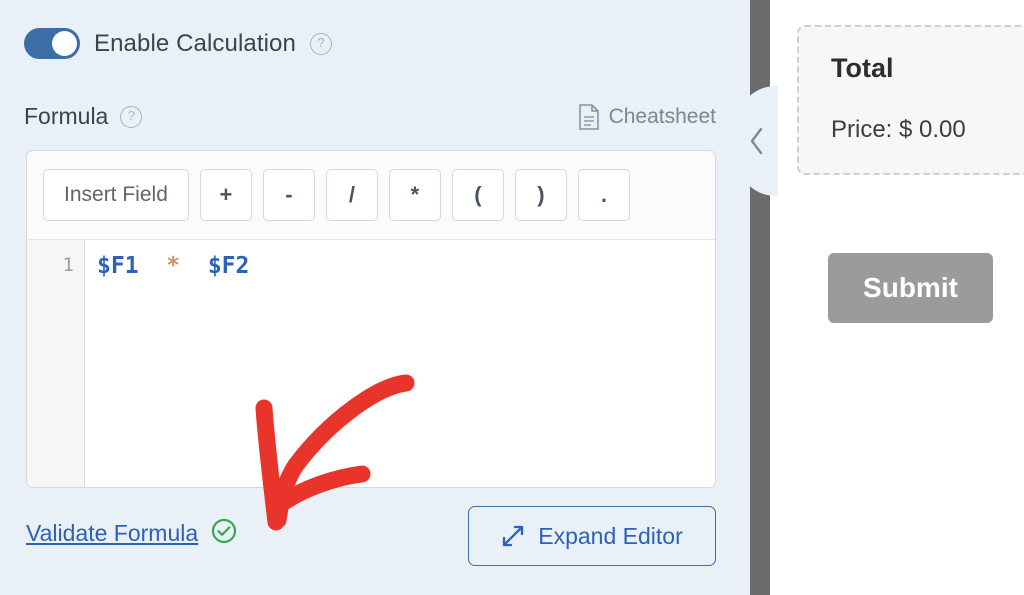  What do you see at coordinates (116, 195) in the screenshot?
I see `insert-field-button: Insert Field` at bounding box center [116, 195].